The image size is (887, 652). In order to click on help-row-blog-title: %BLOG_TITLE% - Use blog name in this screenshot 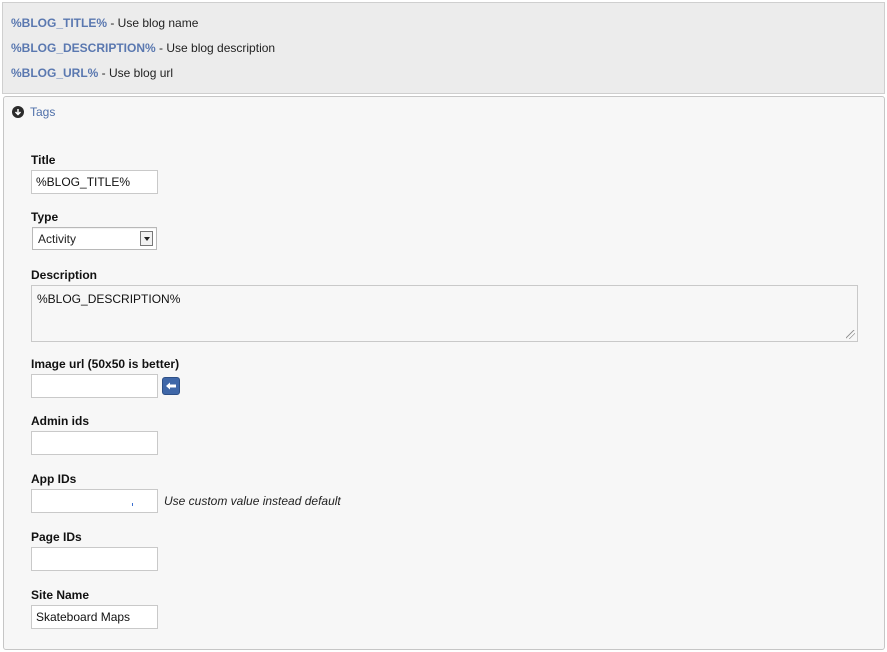, I will do `click(104, 23)`.